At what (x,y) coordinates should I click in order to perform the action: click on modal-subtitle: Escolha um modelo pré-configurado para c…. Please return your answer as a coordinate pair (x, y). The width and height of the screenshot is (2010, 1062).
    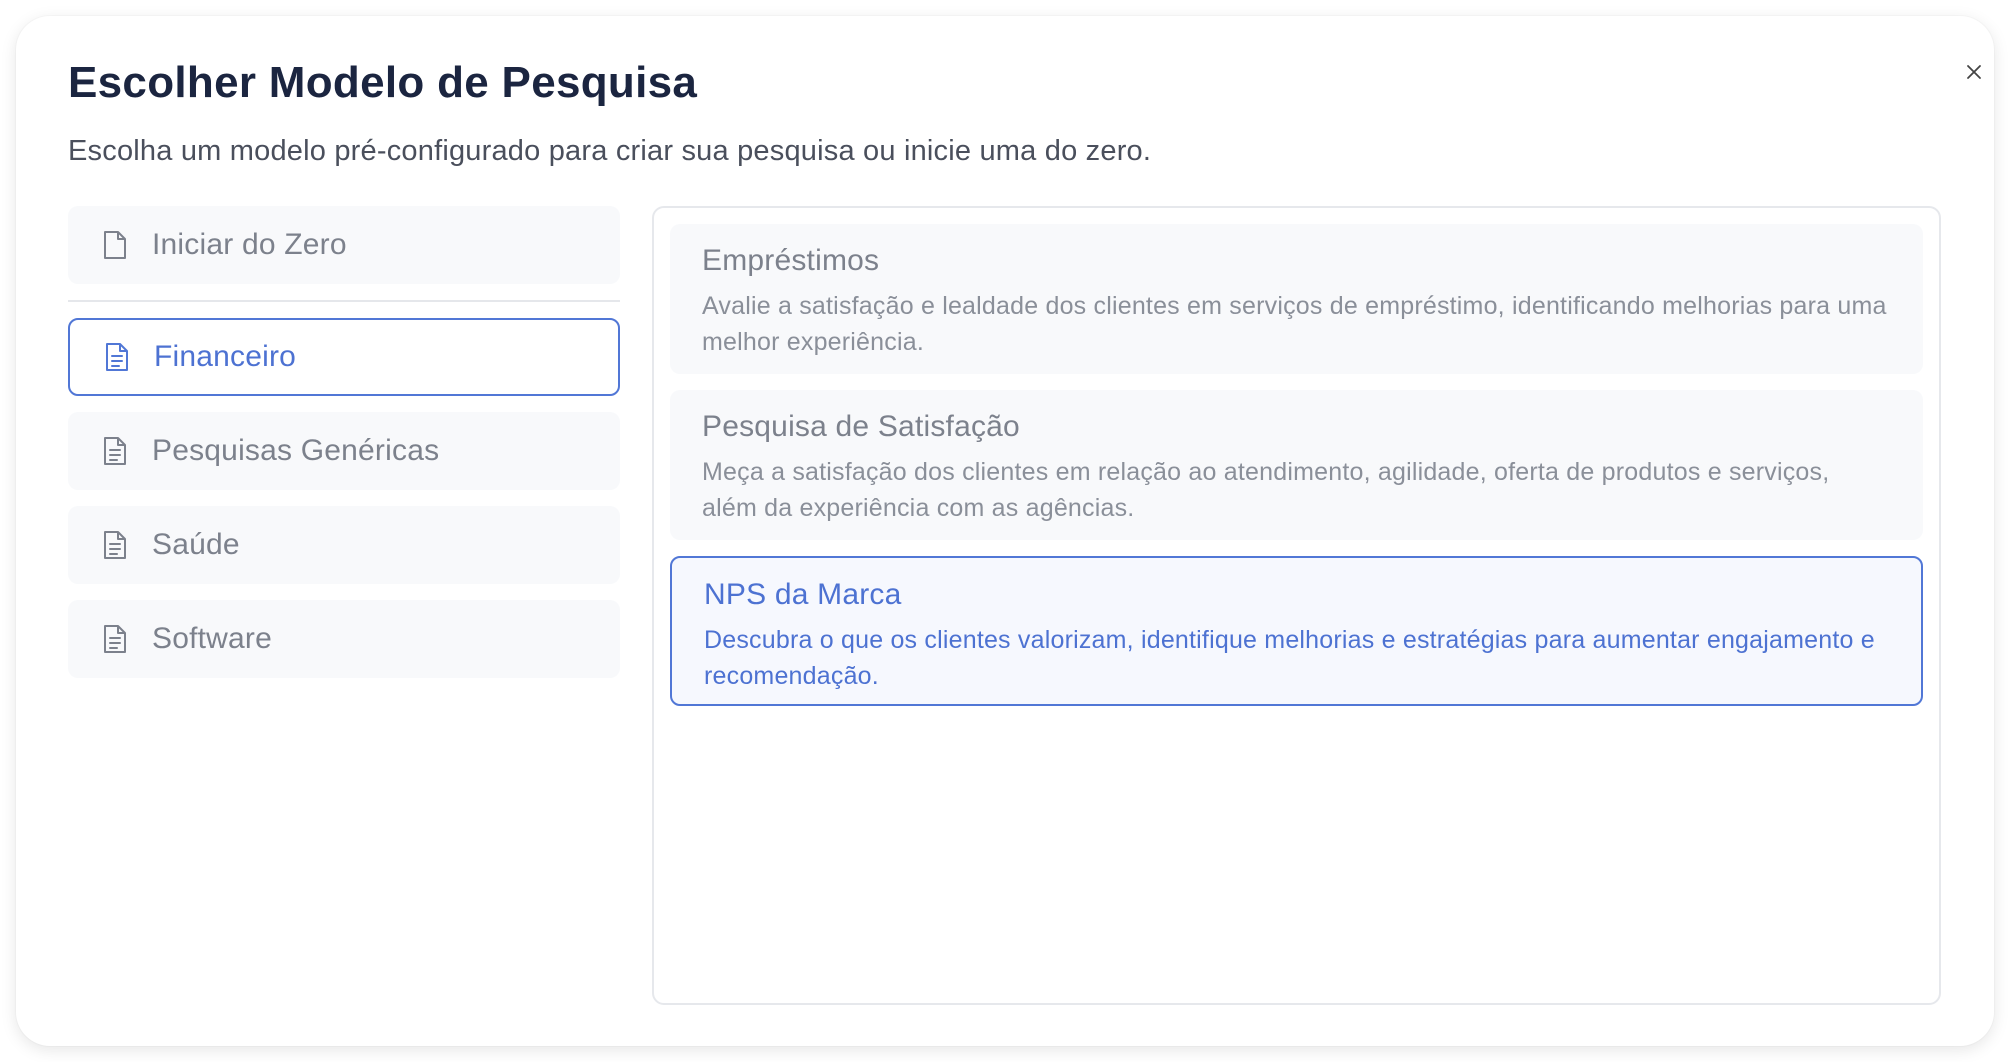
    Looking at the image, I should click on (610, 151).